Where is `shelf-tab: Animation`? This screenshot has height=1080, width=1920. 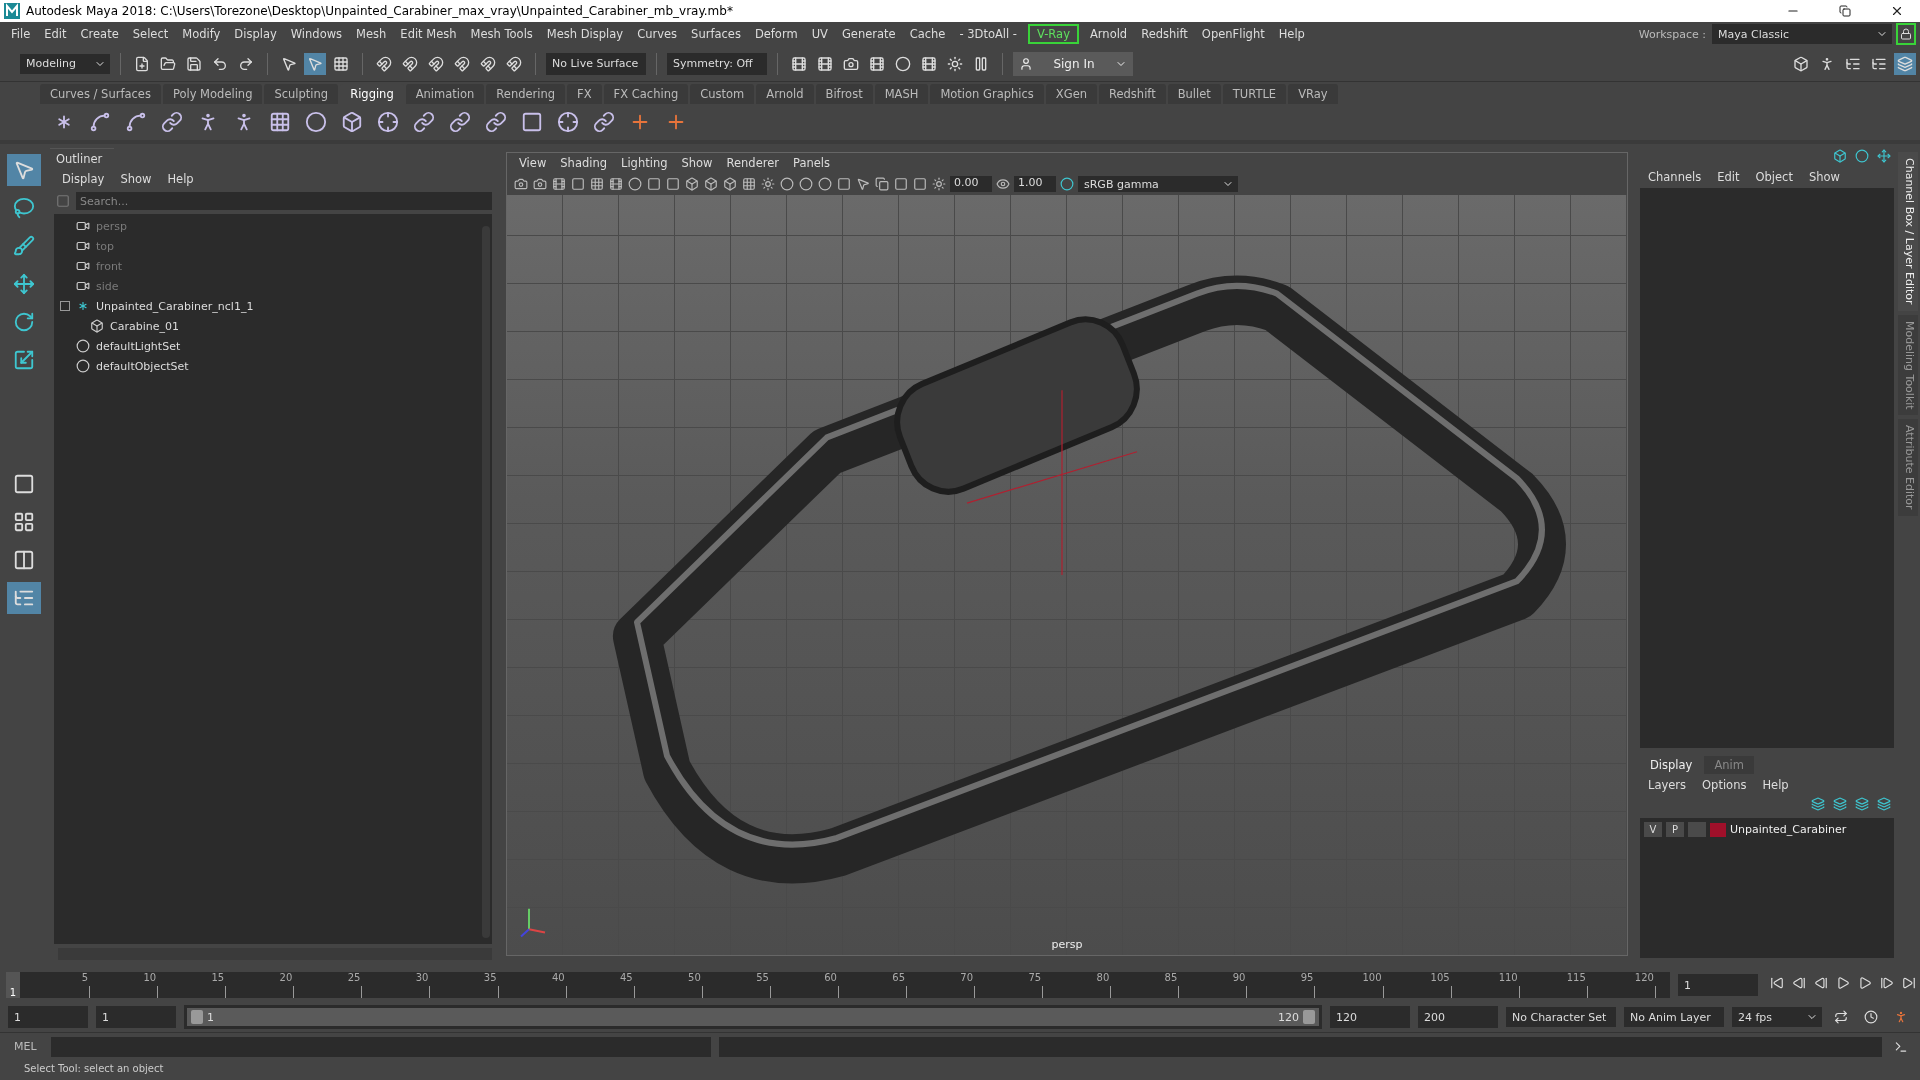 shelf-tab: Animation is located at coordinates (445, 94).